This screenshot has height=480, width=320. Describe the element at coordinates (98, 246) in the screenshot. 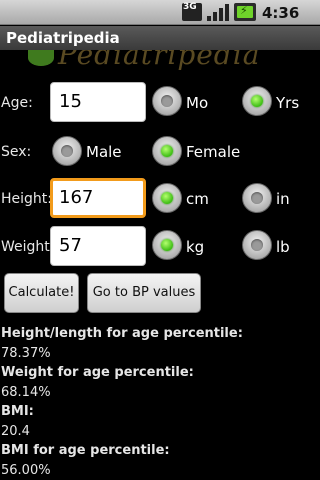

I see `weight-input: 57` at that location.